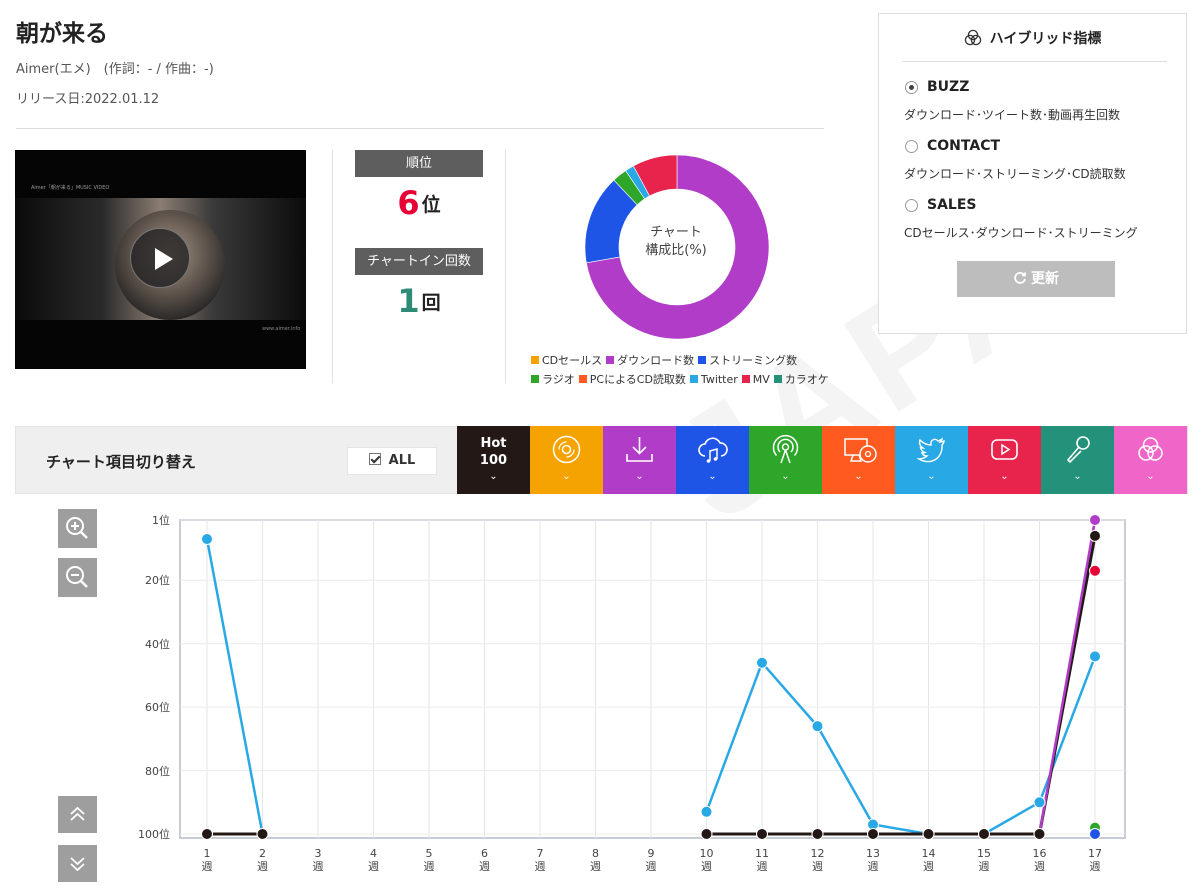 Image resolution: width=1200 pixels, height=895 pixels. I want to click on x-tick-label: 15 週, so click(984, 860).